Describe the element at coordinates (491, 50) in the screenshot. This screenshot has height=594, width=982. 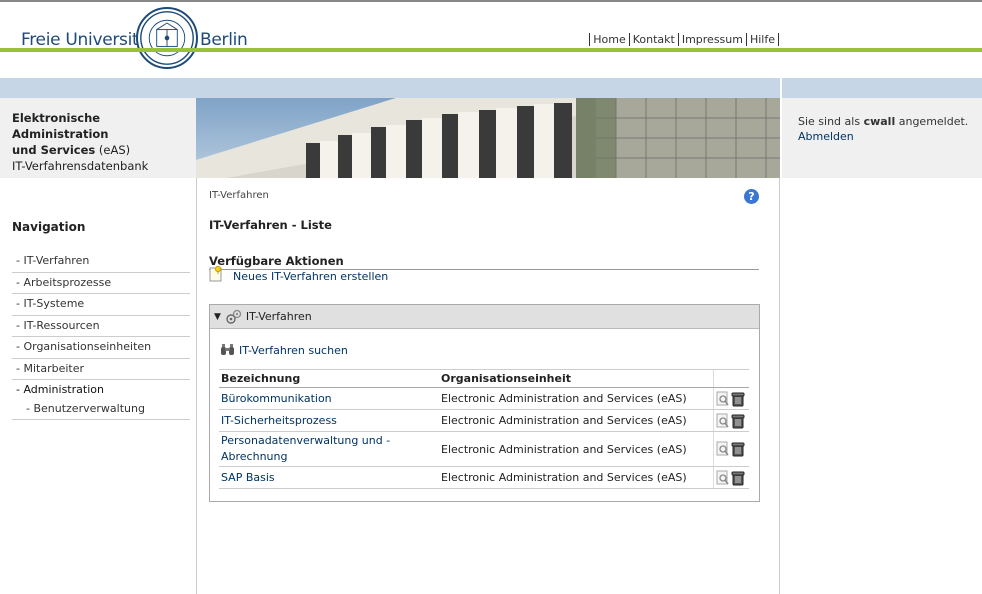
I see `accent-line` at that location.